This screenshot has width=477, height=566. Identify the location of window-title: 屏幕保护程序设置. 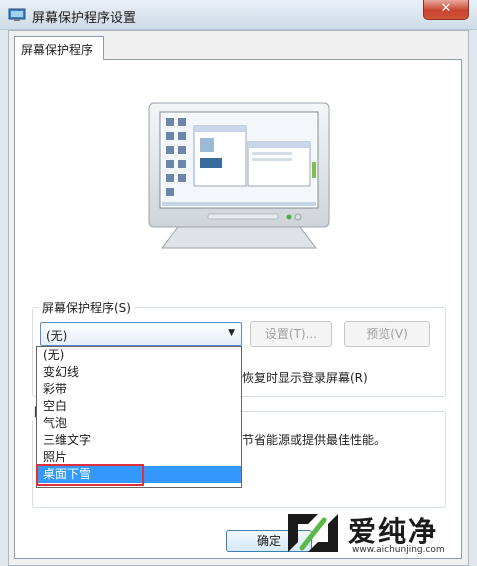
(84, 18).